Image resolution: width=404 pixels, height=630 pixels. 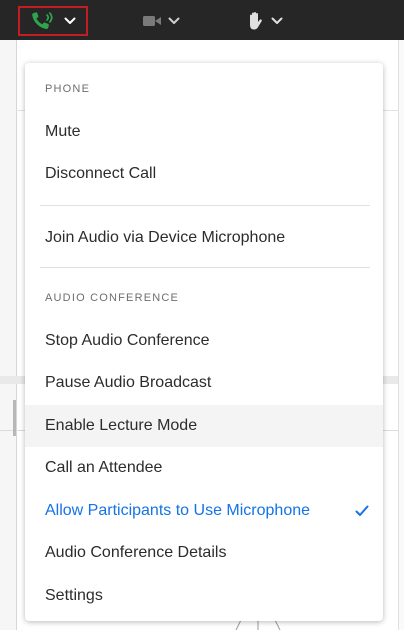 What do you see at coordinates (362, 510) in the screenshot?
I see `checkmark-icon` at bounding box center [362, 510].